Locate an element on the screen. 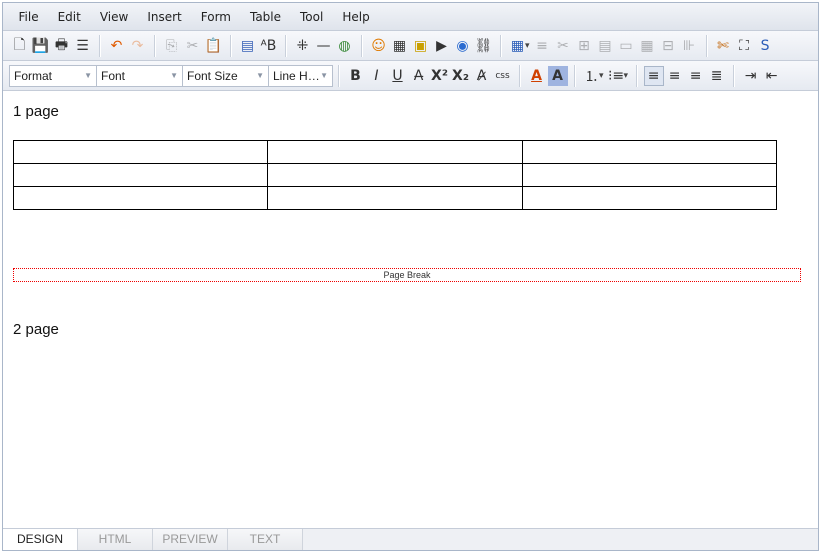 Image resolution: width=821 pixels, height=553 pixels. font-sizeselect: Font Size ▼ is located at coordinates (225, 75).